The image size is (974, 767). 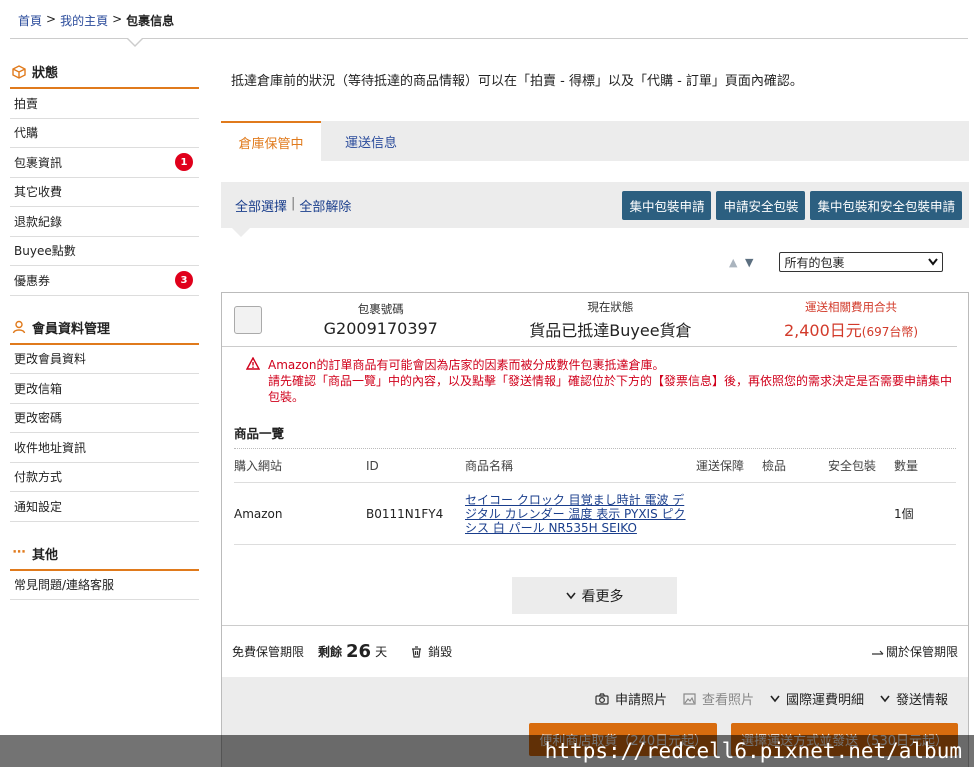 I want to click on sidebar-item-label: 更改會員資料, so click(x=50, y=359).